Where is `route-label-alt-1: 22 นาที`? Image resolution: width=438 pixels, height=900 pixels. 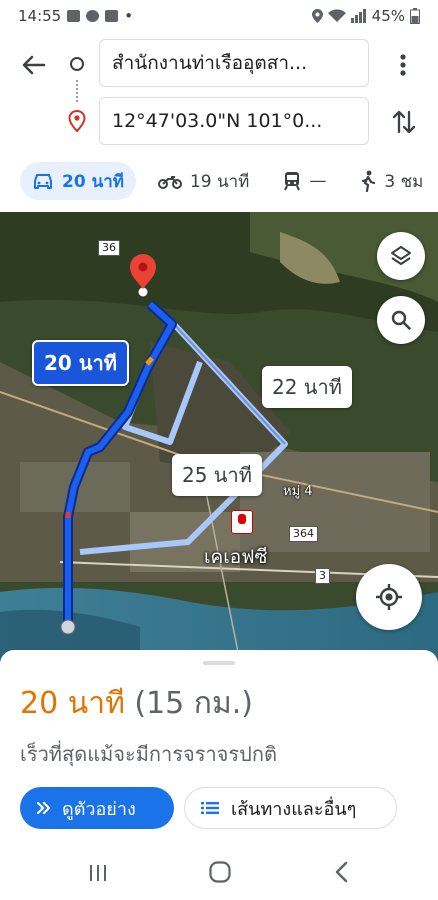 route-label-alt-1: 22 นาที is located at coordinates (307, 387).